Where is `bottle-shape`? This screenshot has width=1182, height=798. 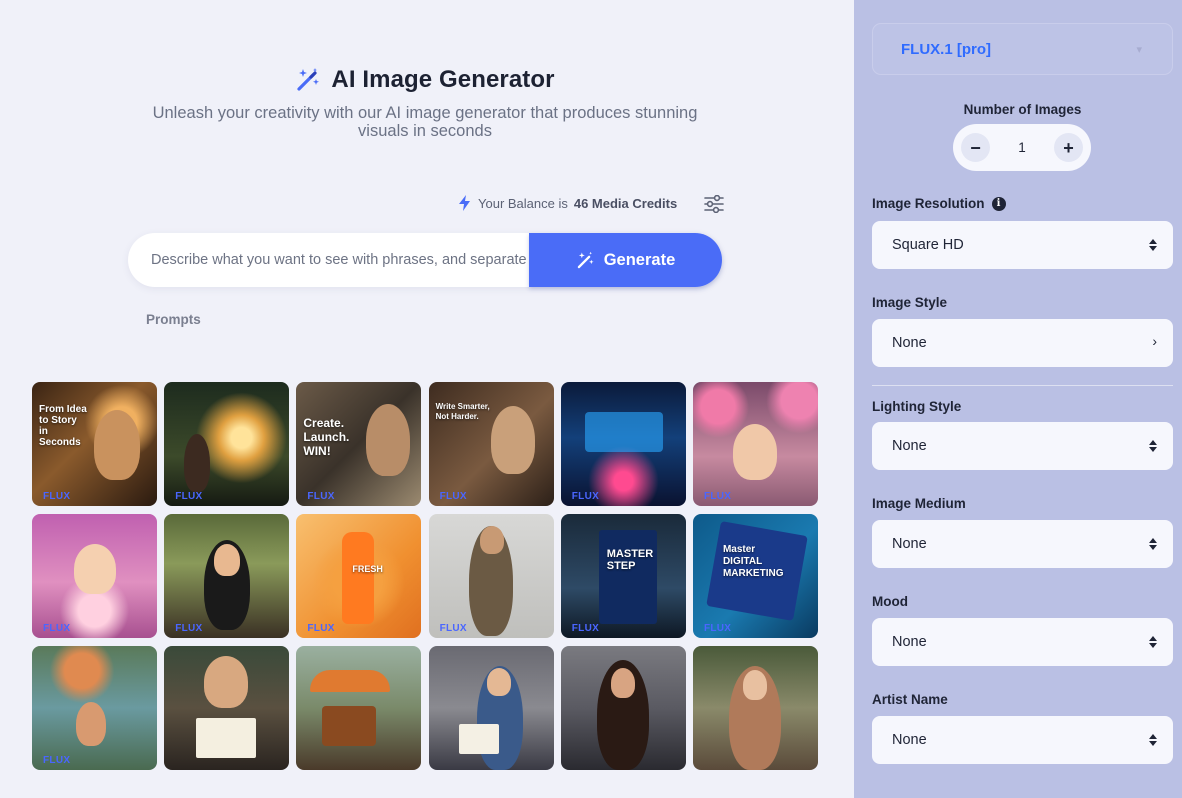
bottle-shape is located at coordinates (358, 578).